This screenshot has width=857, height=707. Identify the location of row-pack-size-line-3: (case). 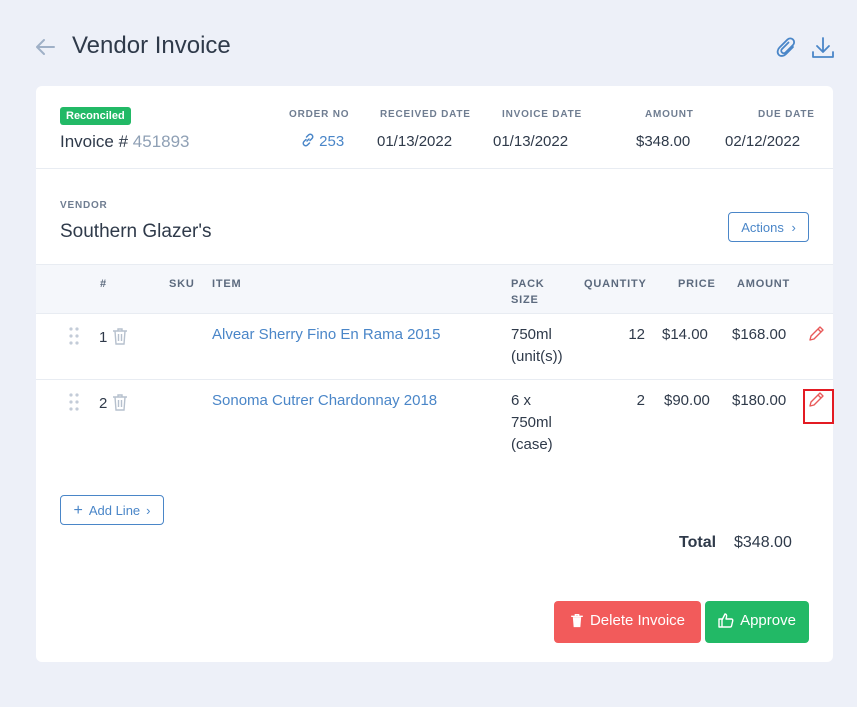
(532, 444).